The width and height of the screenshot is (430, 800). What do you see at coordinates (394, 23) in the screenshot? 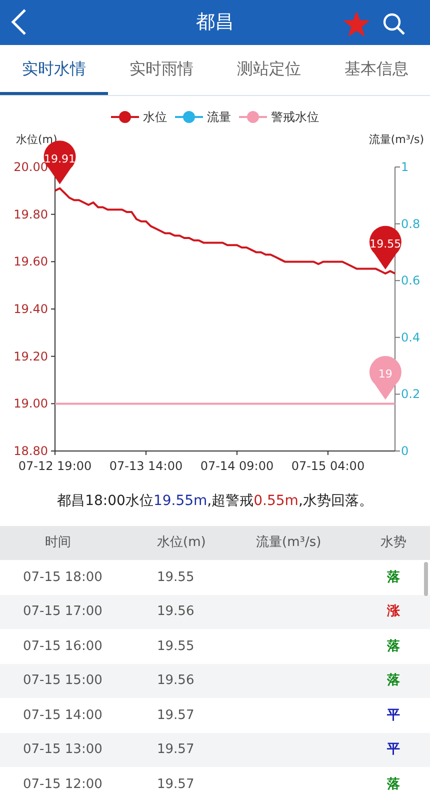
I see `search-button` at bounding box center [394, 23].